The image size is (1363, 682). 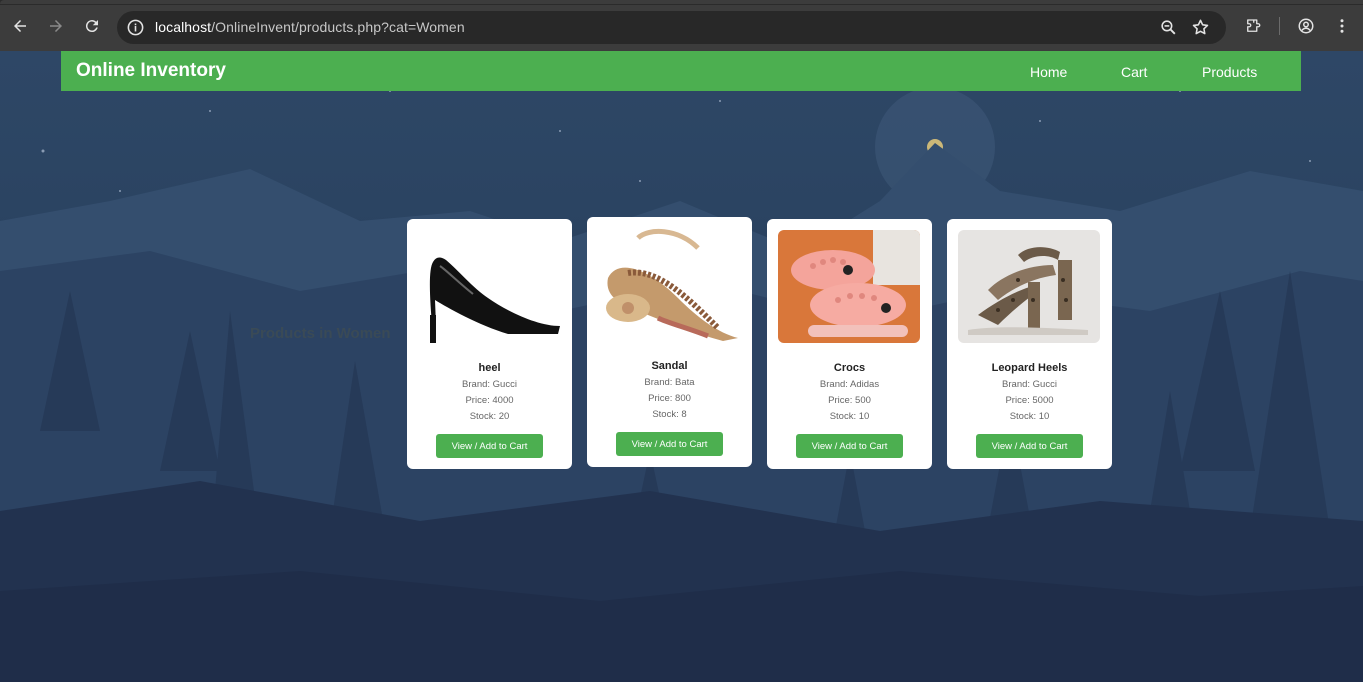 I want to click on site-header: Online Inventory Home Cart Products, so click(x=681, y=71).